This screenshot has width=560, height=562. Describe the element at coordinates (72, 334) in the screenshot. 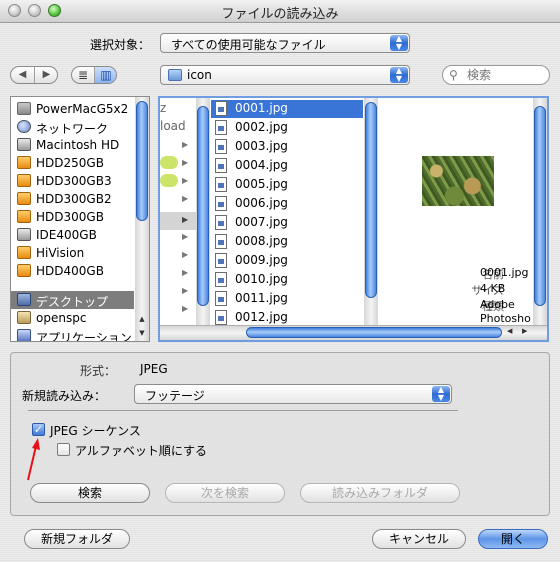

I see `sidebar-item-applications: アプリケーション` at that location.